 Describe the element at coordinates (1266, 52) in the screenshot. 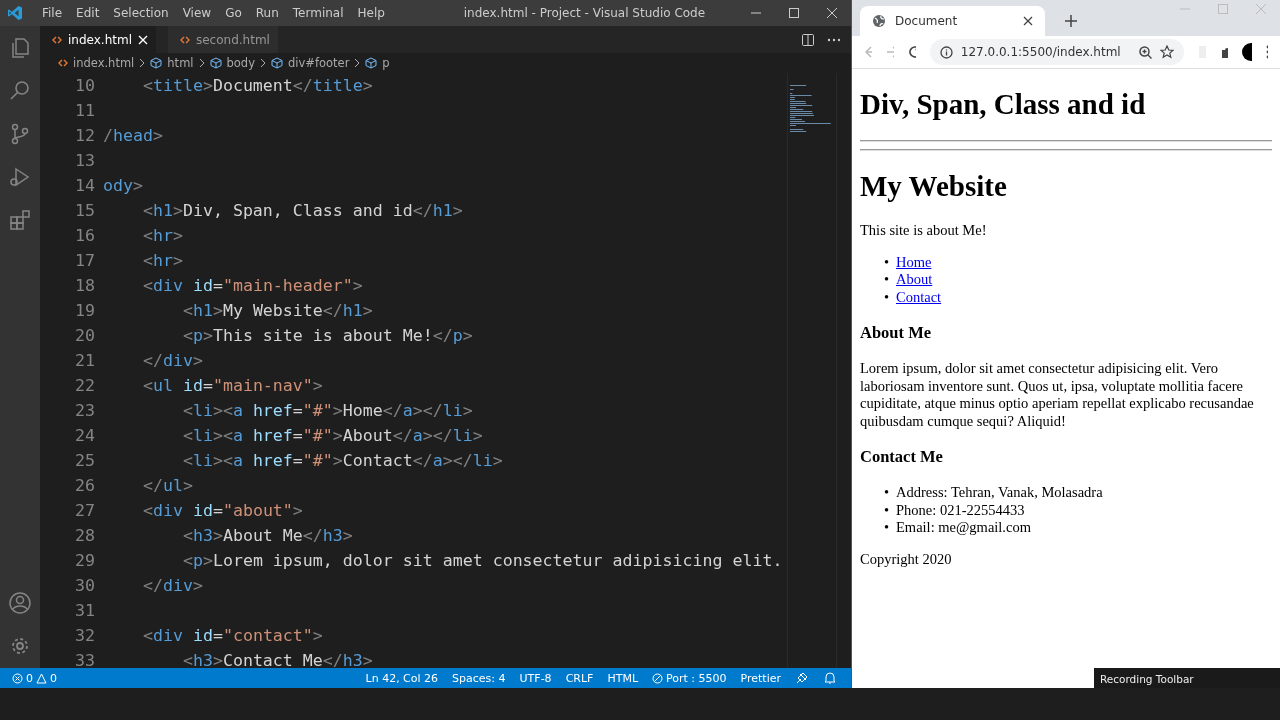

I see `more-icon` at that location.